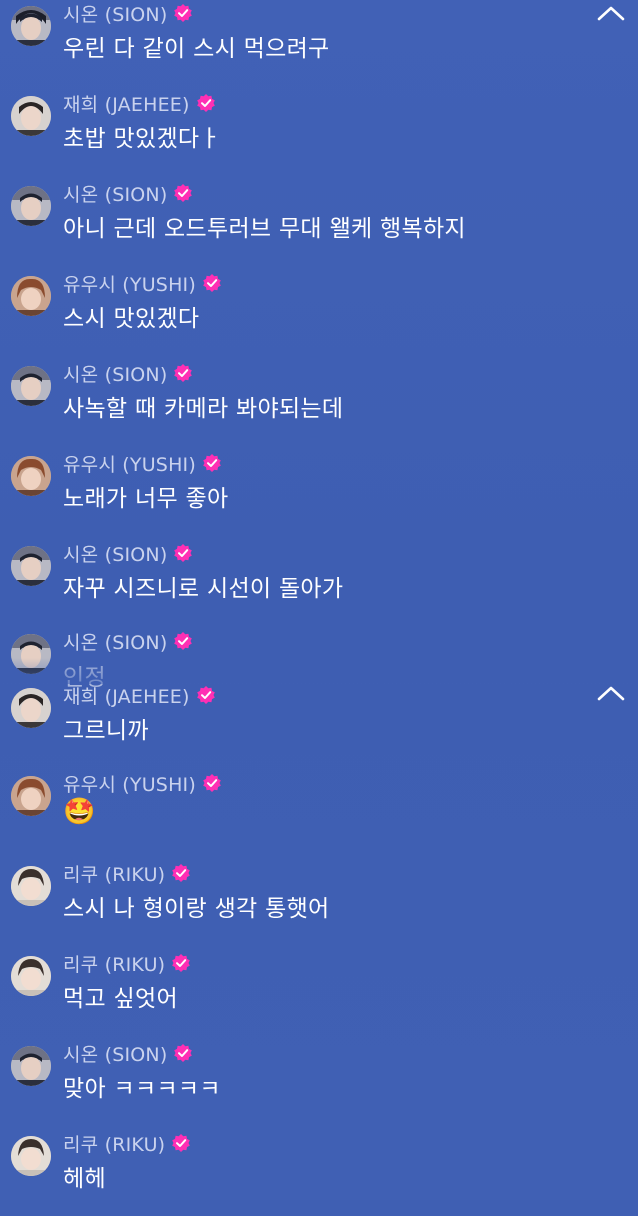 The width and height of the screenshot is (638, 1216). Describe the element at coordinates (203, 409) in the screenshot. I see `message-text: 사녹할 때 카메라 봐야되는데` at that location.